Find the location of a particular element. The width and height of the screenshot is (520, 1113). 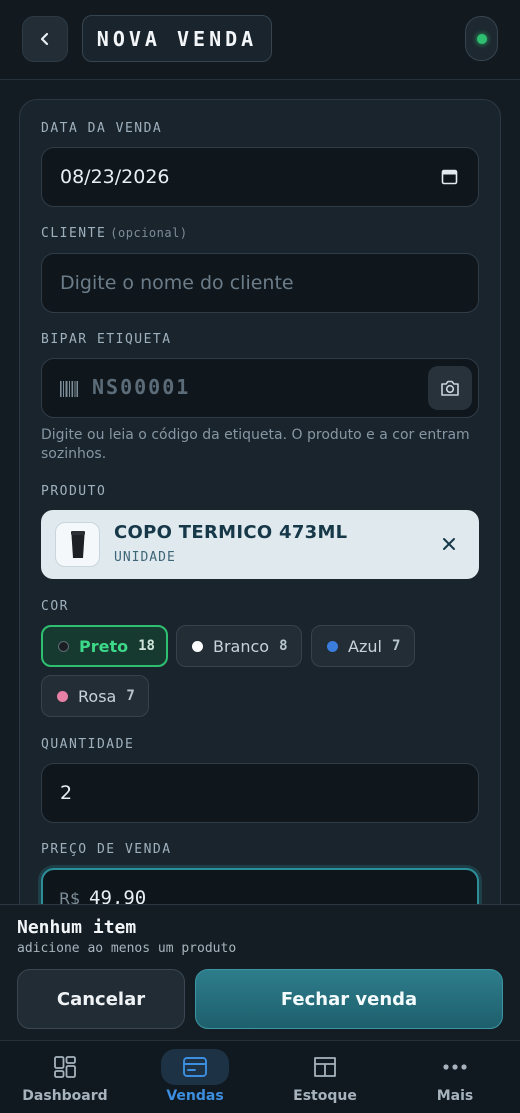

selected-product: COPO TERMICO 473ML UNIDADE is located at coordinates (260, 544).